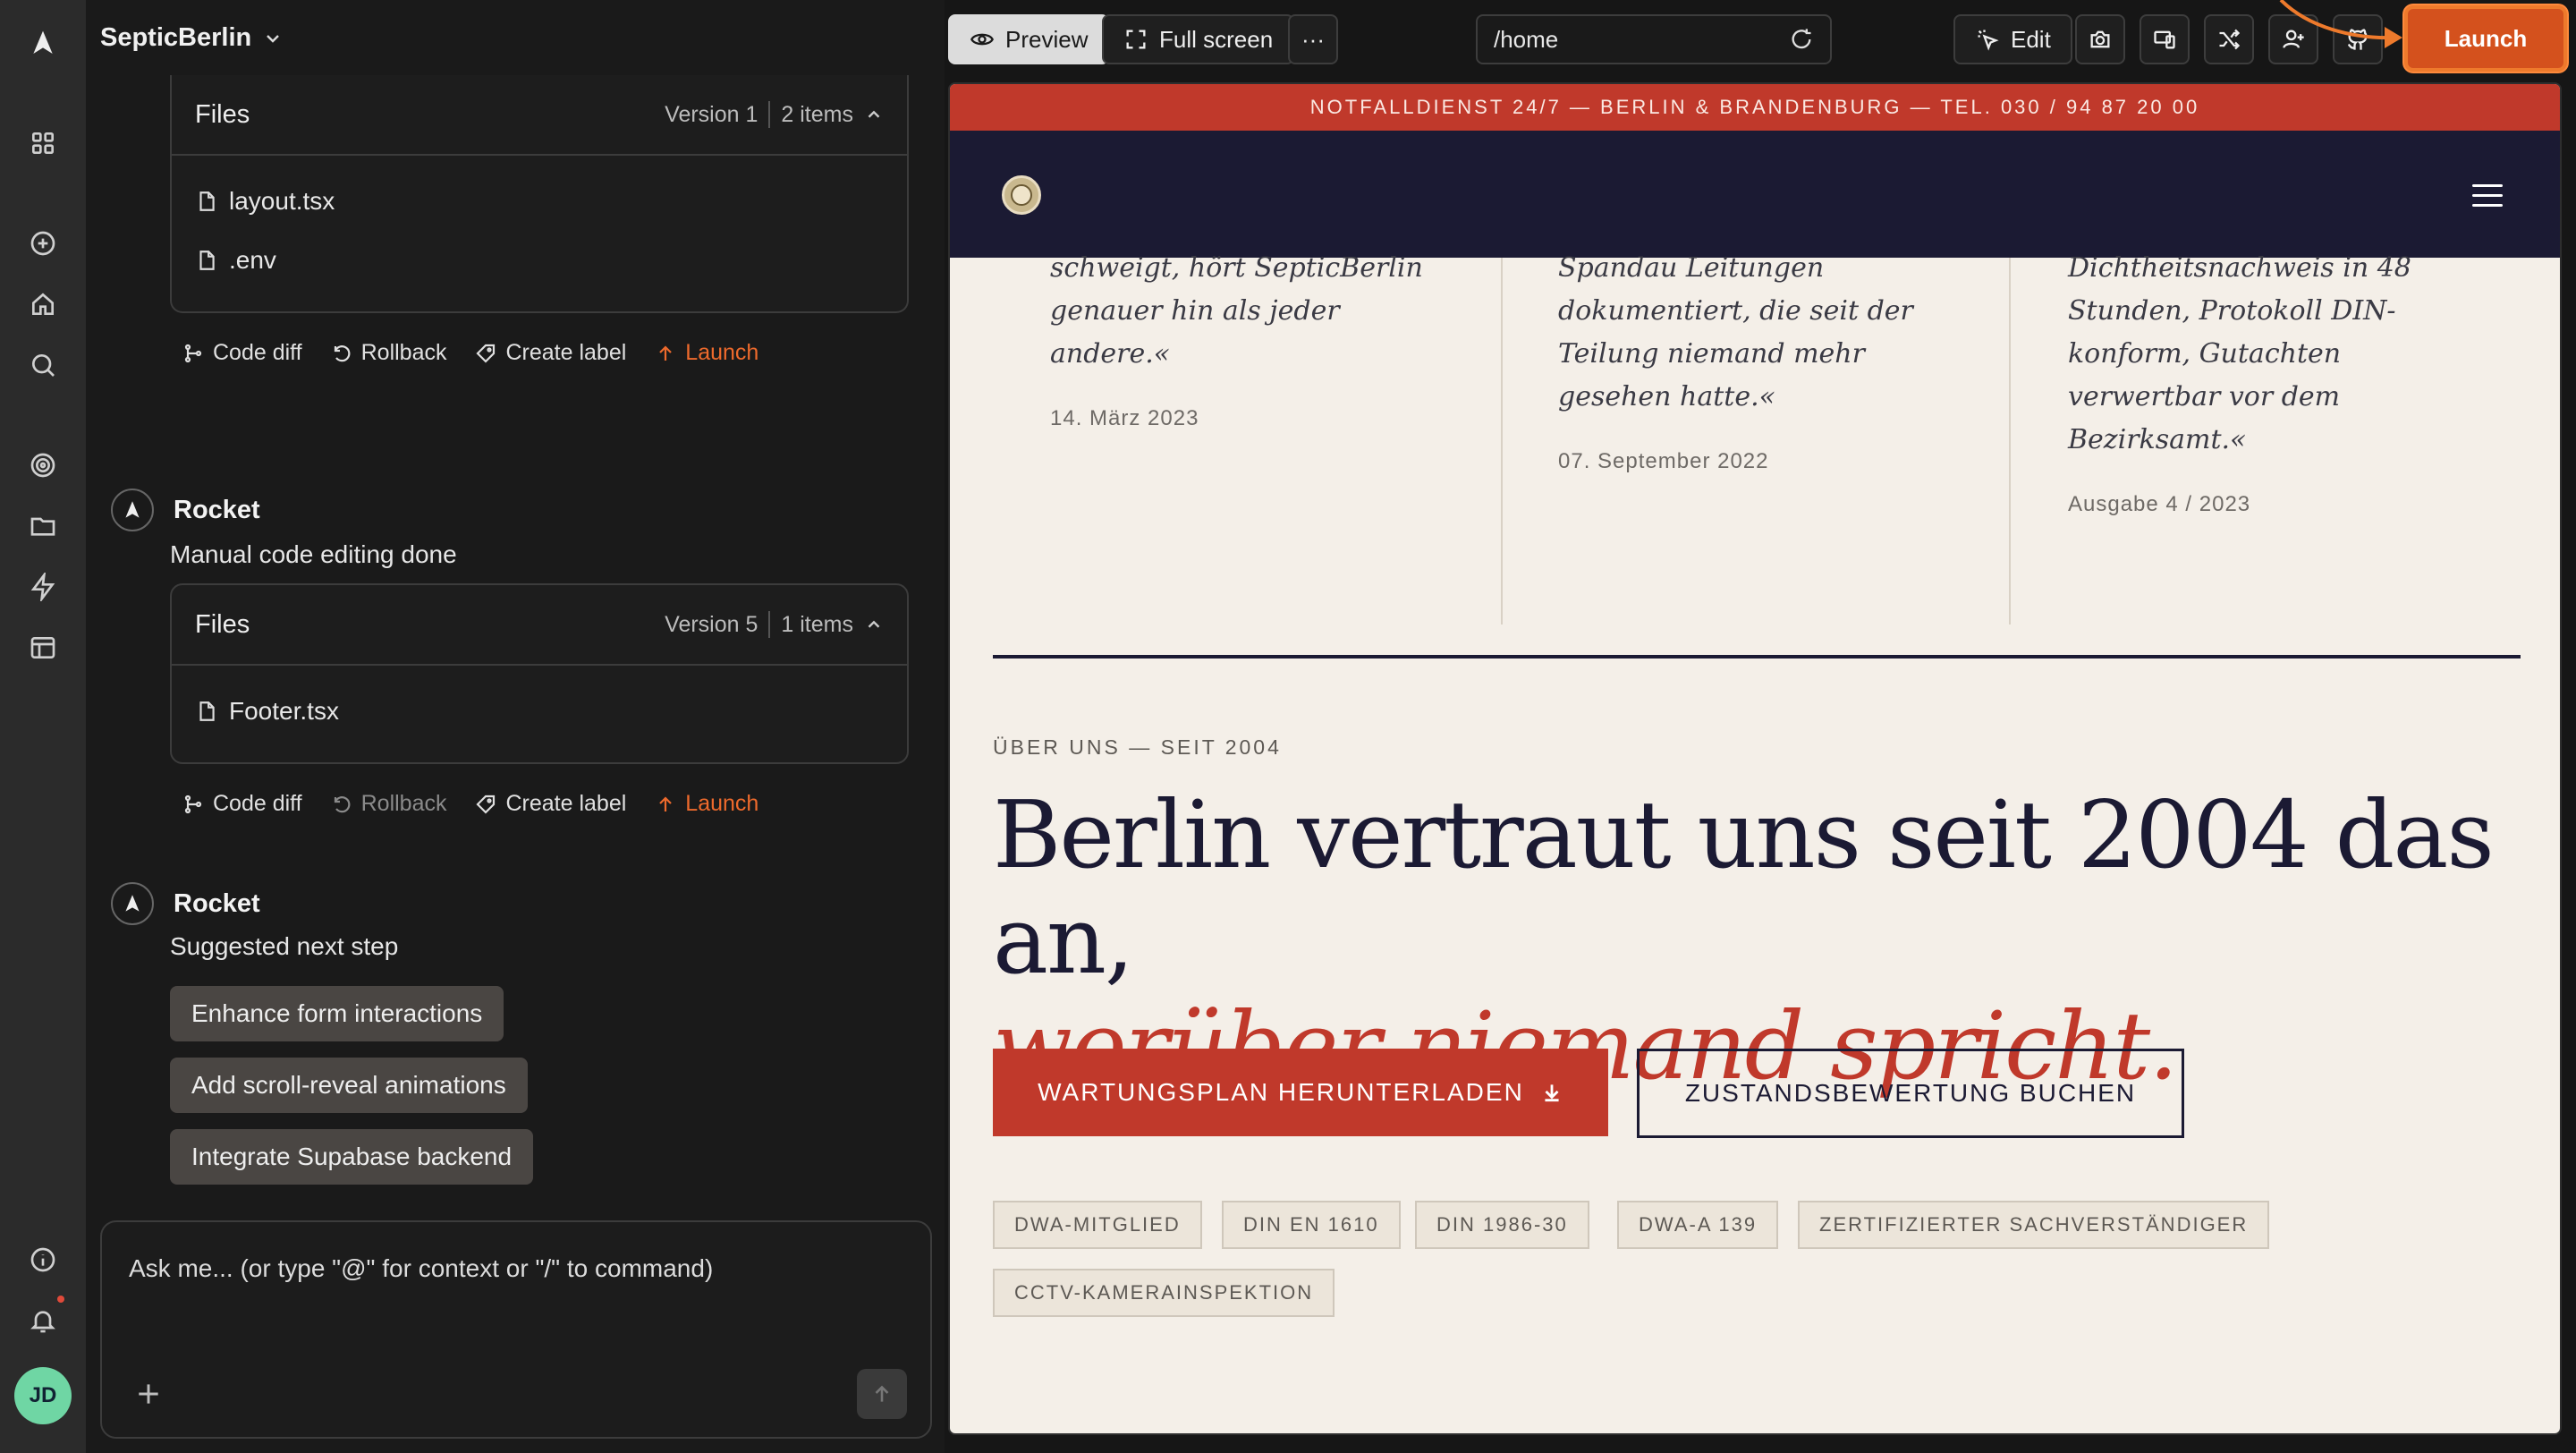  I want to click on url-bar: /home, so click(1654, 39).